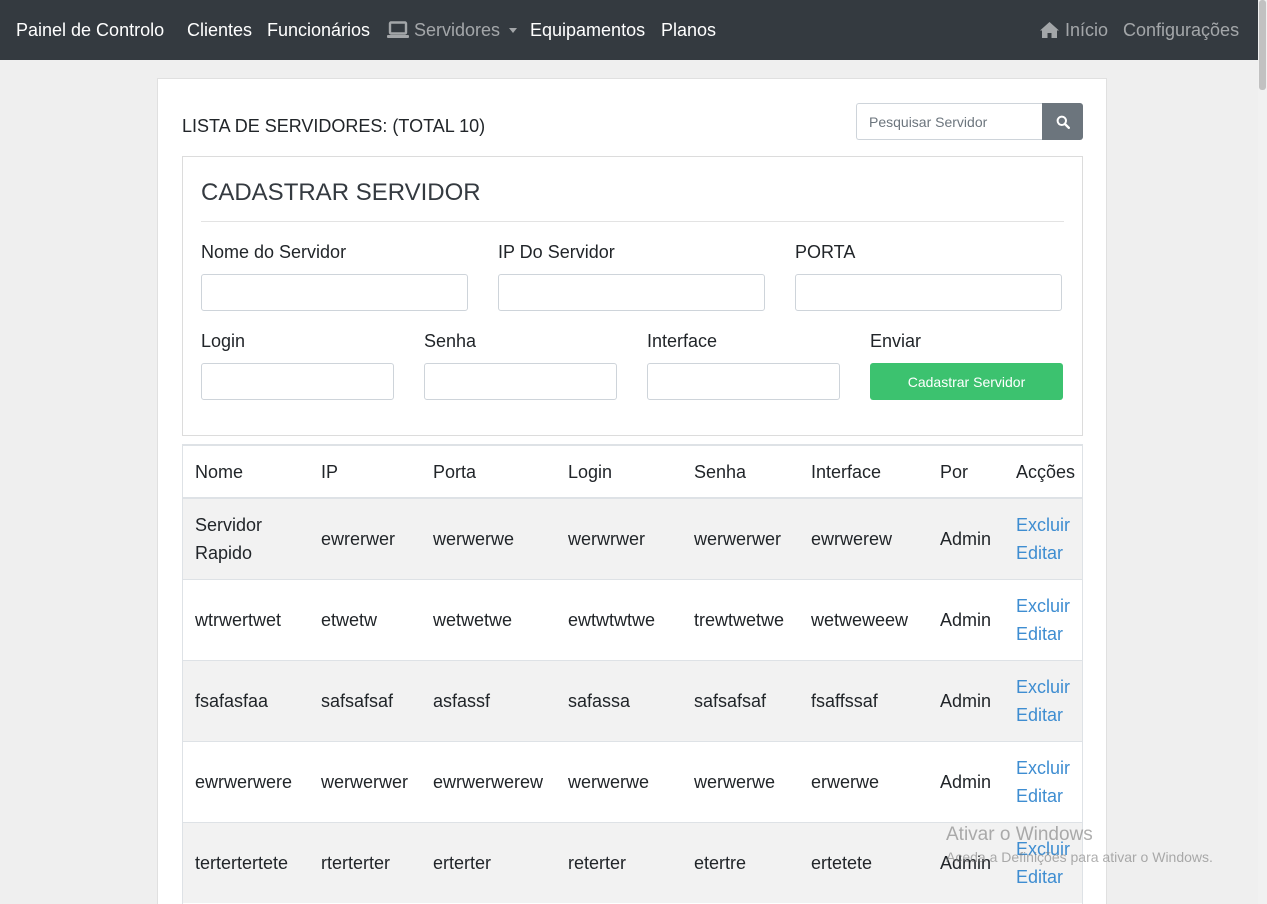  Describe the element at coordinates (949, 121) in the screenshot. I see `search-server-input` at that location.